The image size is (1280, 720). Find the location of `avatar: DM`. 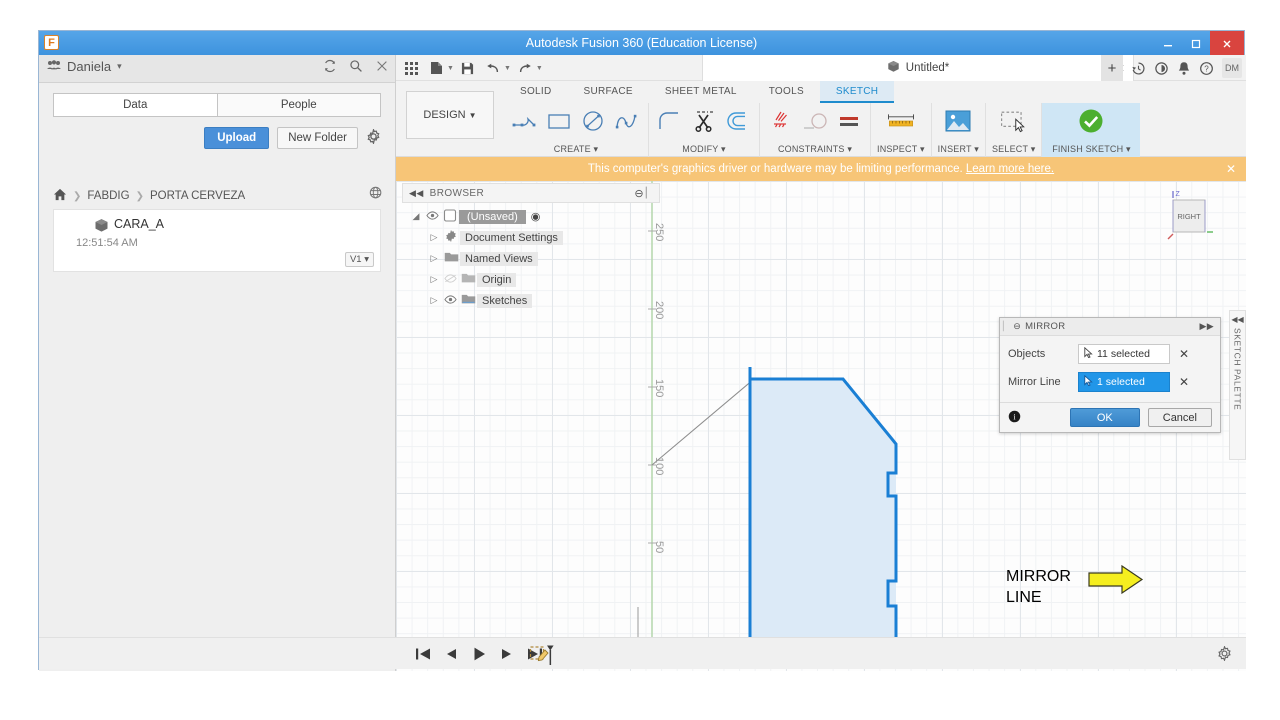

avatar: DM is located at coordinates (1232, 68).